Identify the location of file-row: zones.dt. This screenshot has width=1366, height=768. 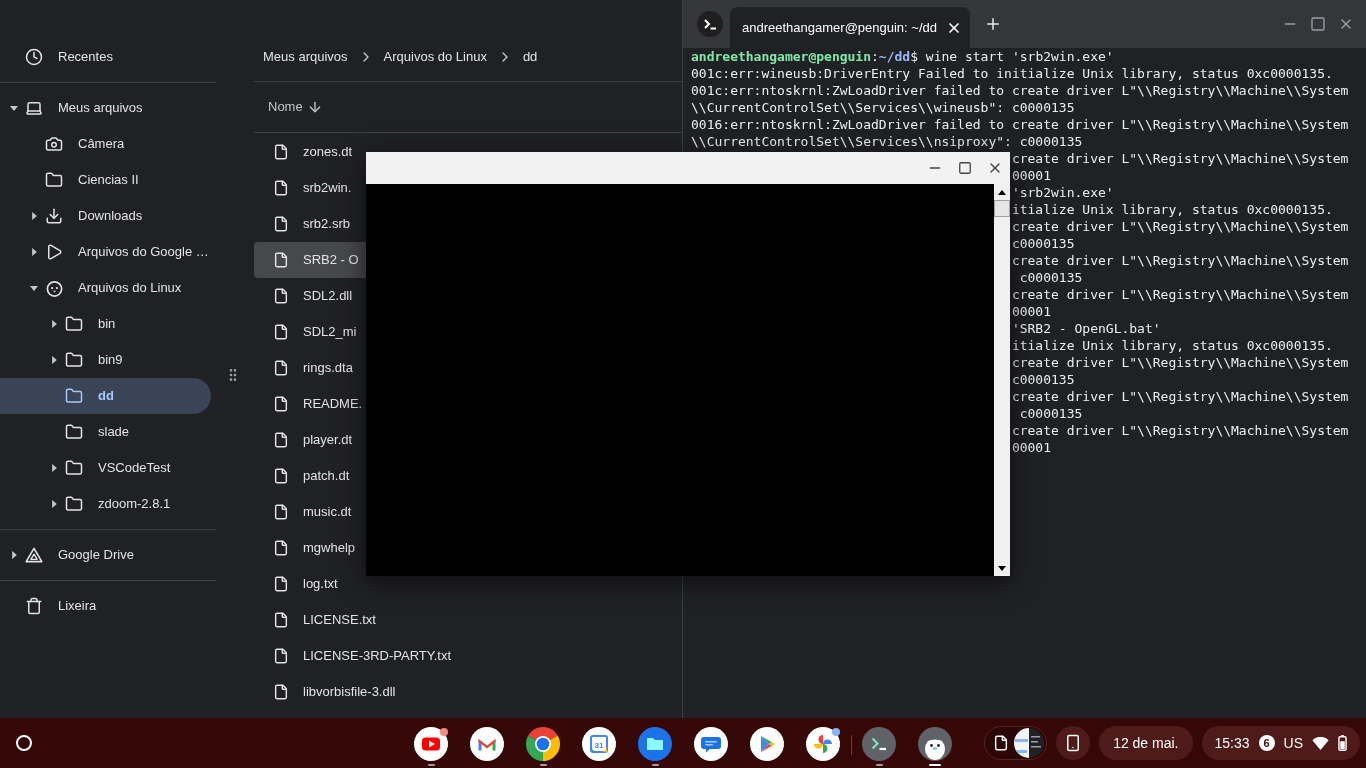
(310, 152).